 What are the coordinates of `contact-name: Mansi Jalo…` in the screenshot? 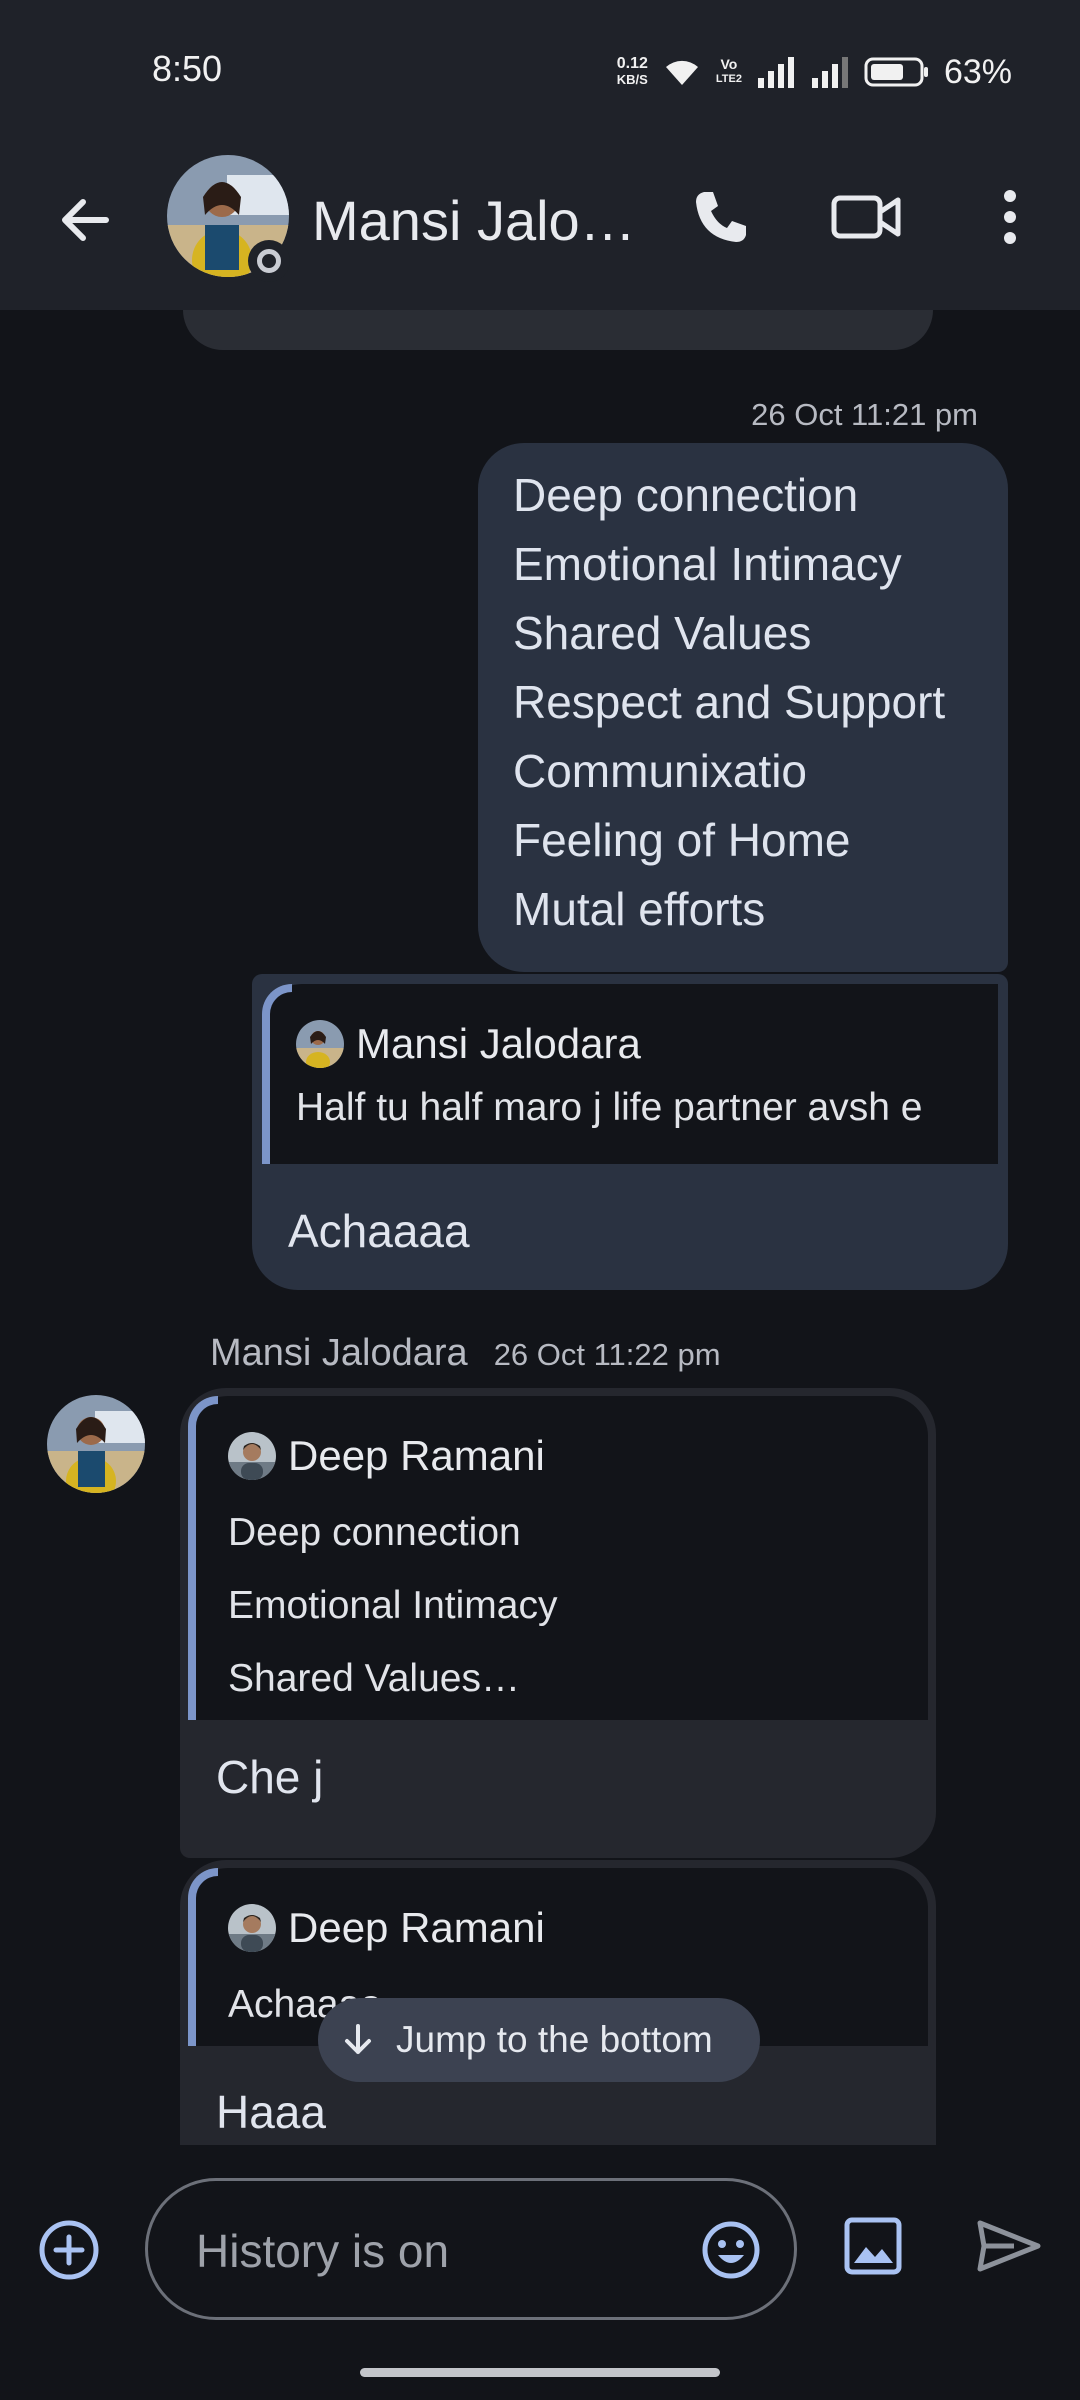 It's located at (472, 220).